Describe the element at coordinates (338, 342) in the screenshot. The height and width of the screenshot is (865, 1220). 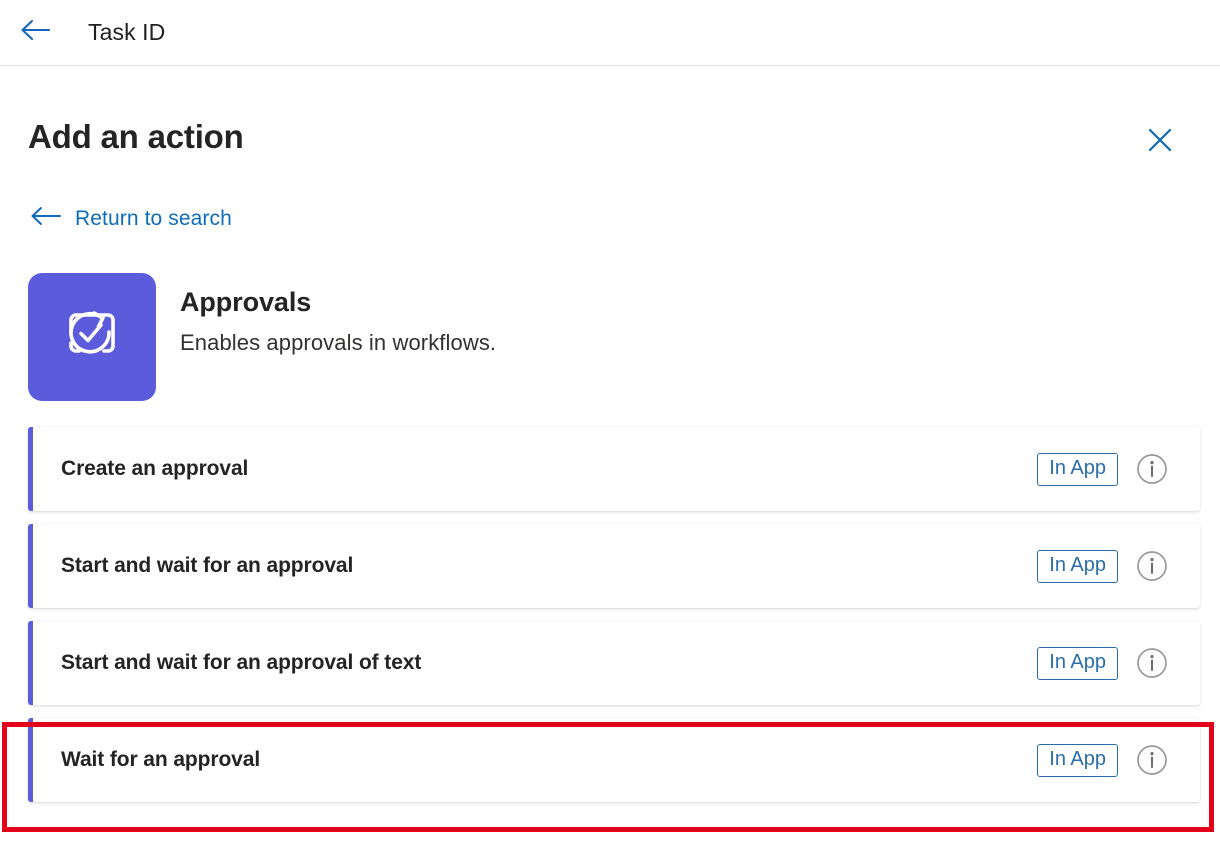
I see `connector-description: Enables approvals in workflows.` at that location.